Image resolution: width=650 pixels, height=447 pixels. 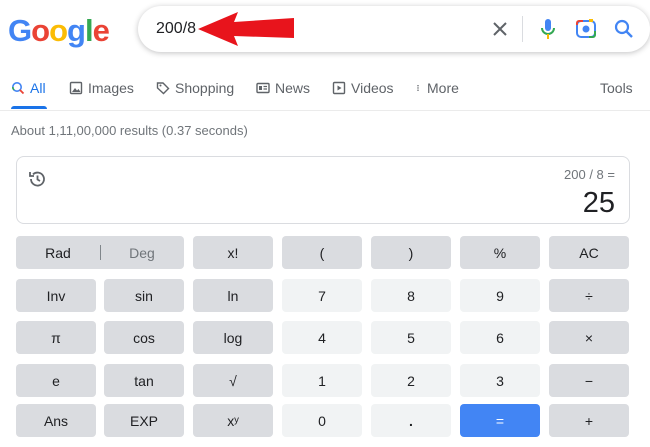 I want to click on tan-button: tan, so click(x=144, y=380).